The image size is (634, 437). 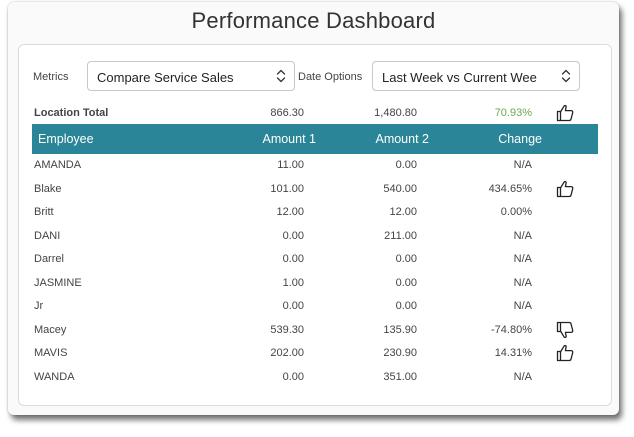 I want to click on header-amount-2: Amount 2, so click(x=402, y=139).